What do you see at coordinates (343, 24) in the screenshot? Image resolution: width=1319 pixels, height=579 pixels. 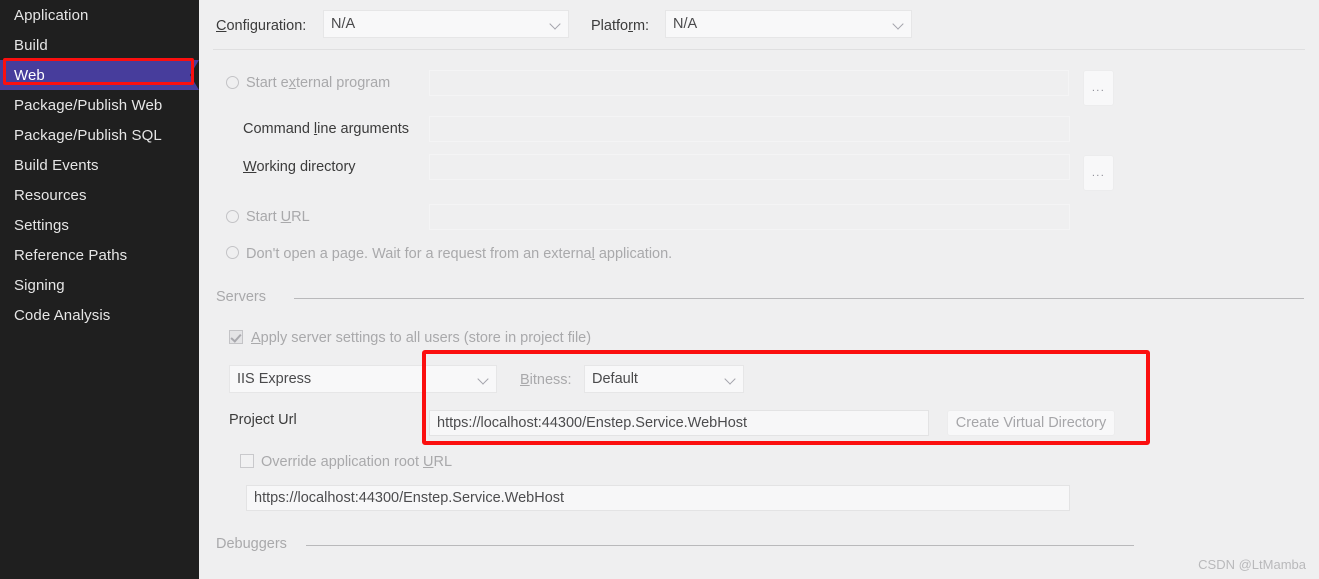 I see `configuration-value: N/A` at bounding box center [343, 24].